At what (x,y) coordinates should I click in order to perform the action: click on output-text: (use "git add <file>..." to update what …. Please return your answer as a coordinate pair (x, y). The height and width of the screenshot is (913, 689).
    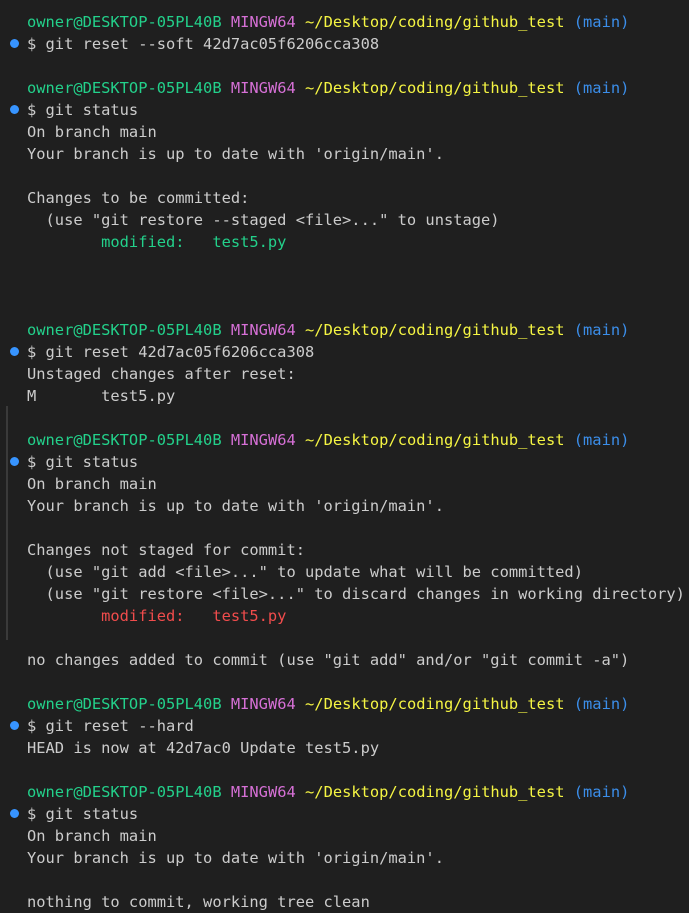
    Looking at the image, I should click on (305, 572).